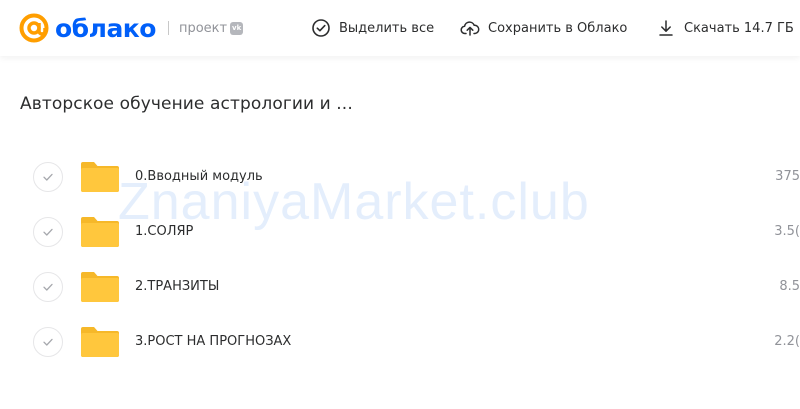  Describe the element at coordinates (213, 341) in the screenshot. I see `item-name: 3.РОСТ НА ПРОГНОЗАХ` at that location.